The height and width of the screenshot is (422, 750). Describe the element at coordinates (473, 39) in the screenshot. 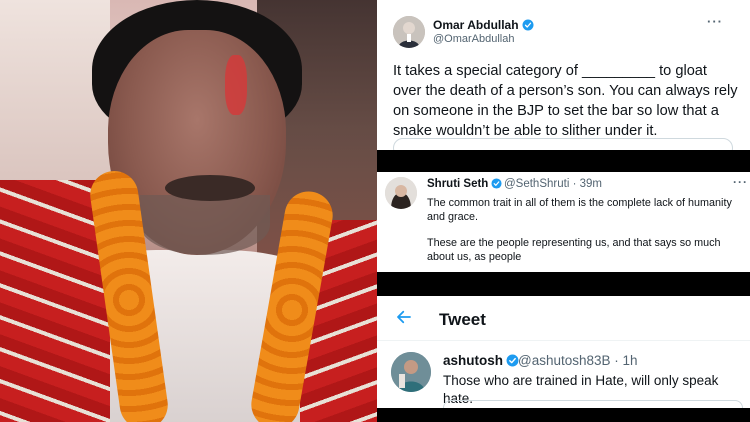

I see `author-handle: @OmarAbdullah` at that location.